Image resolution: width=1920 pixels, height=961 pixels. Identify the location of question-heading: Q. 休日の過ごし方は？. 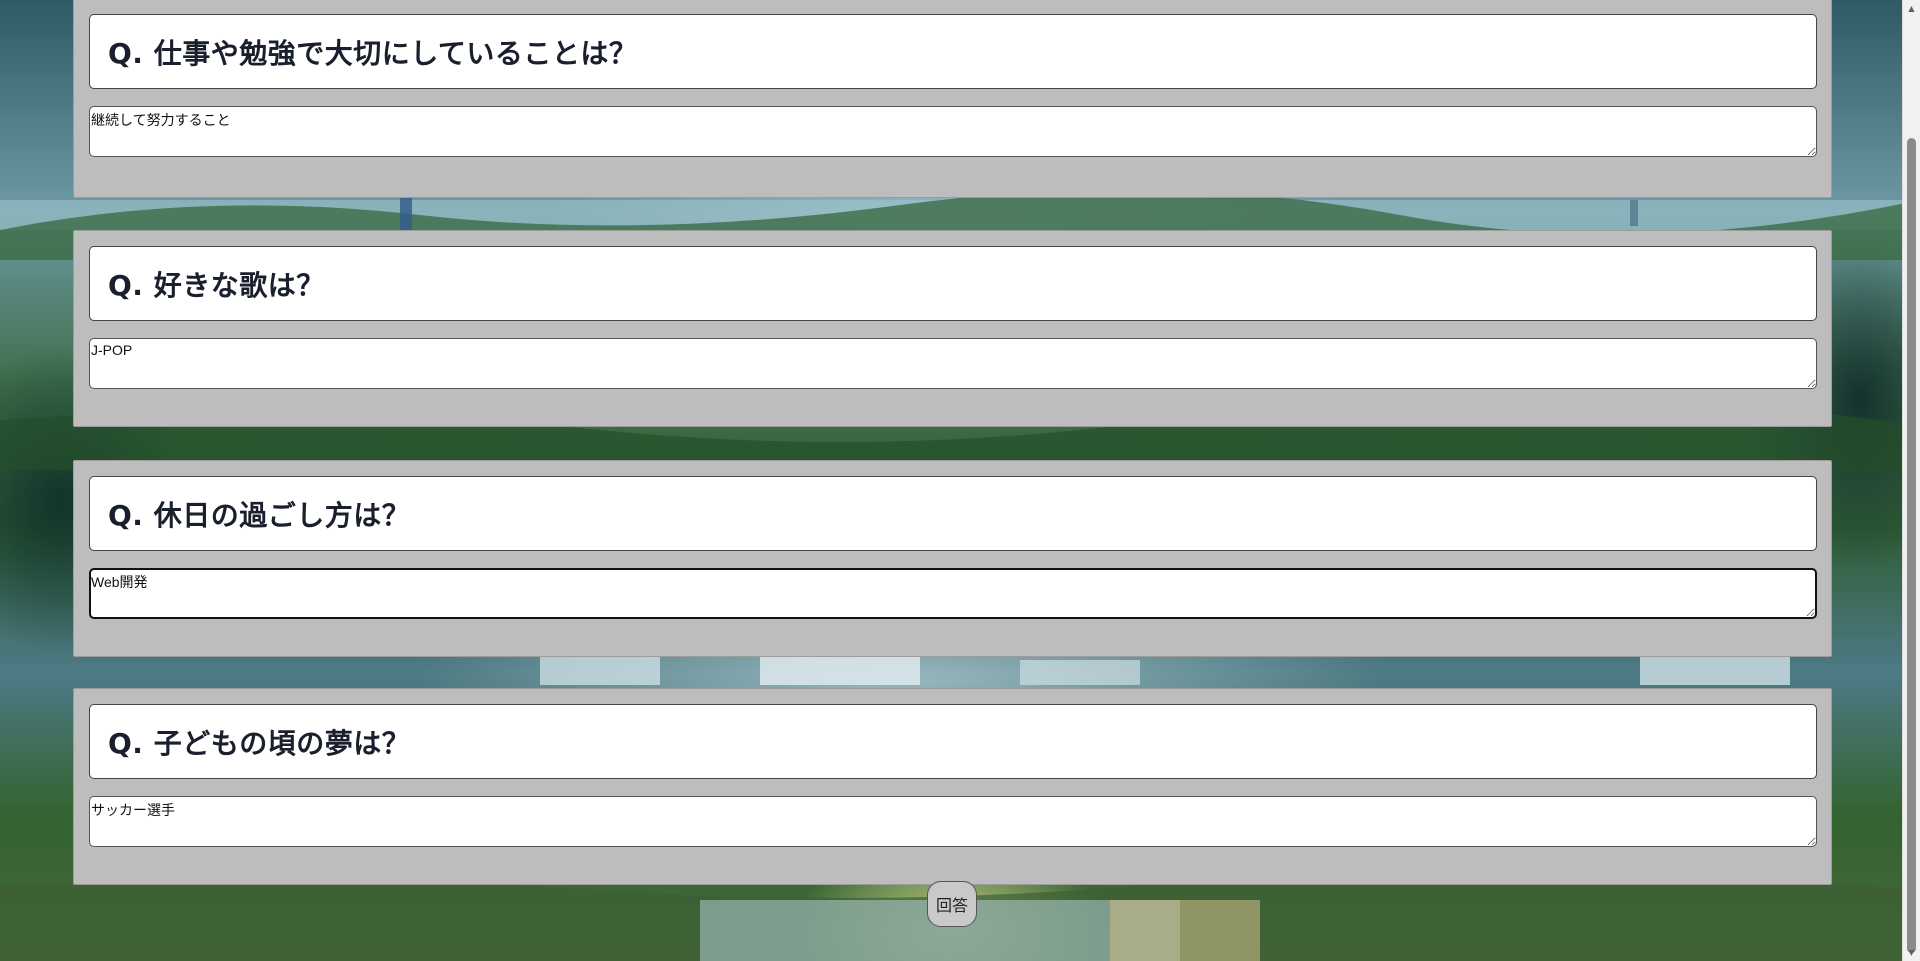
(953, 513).